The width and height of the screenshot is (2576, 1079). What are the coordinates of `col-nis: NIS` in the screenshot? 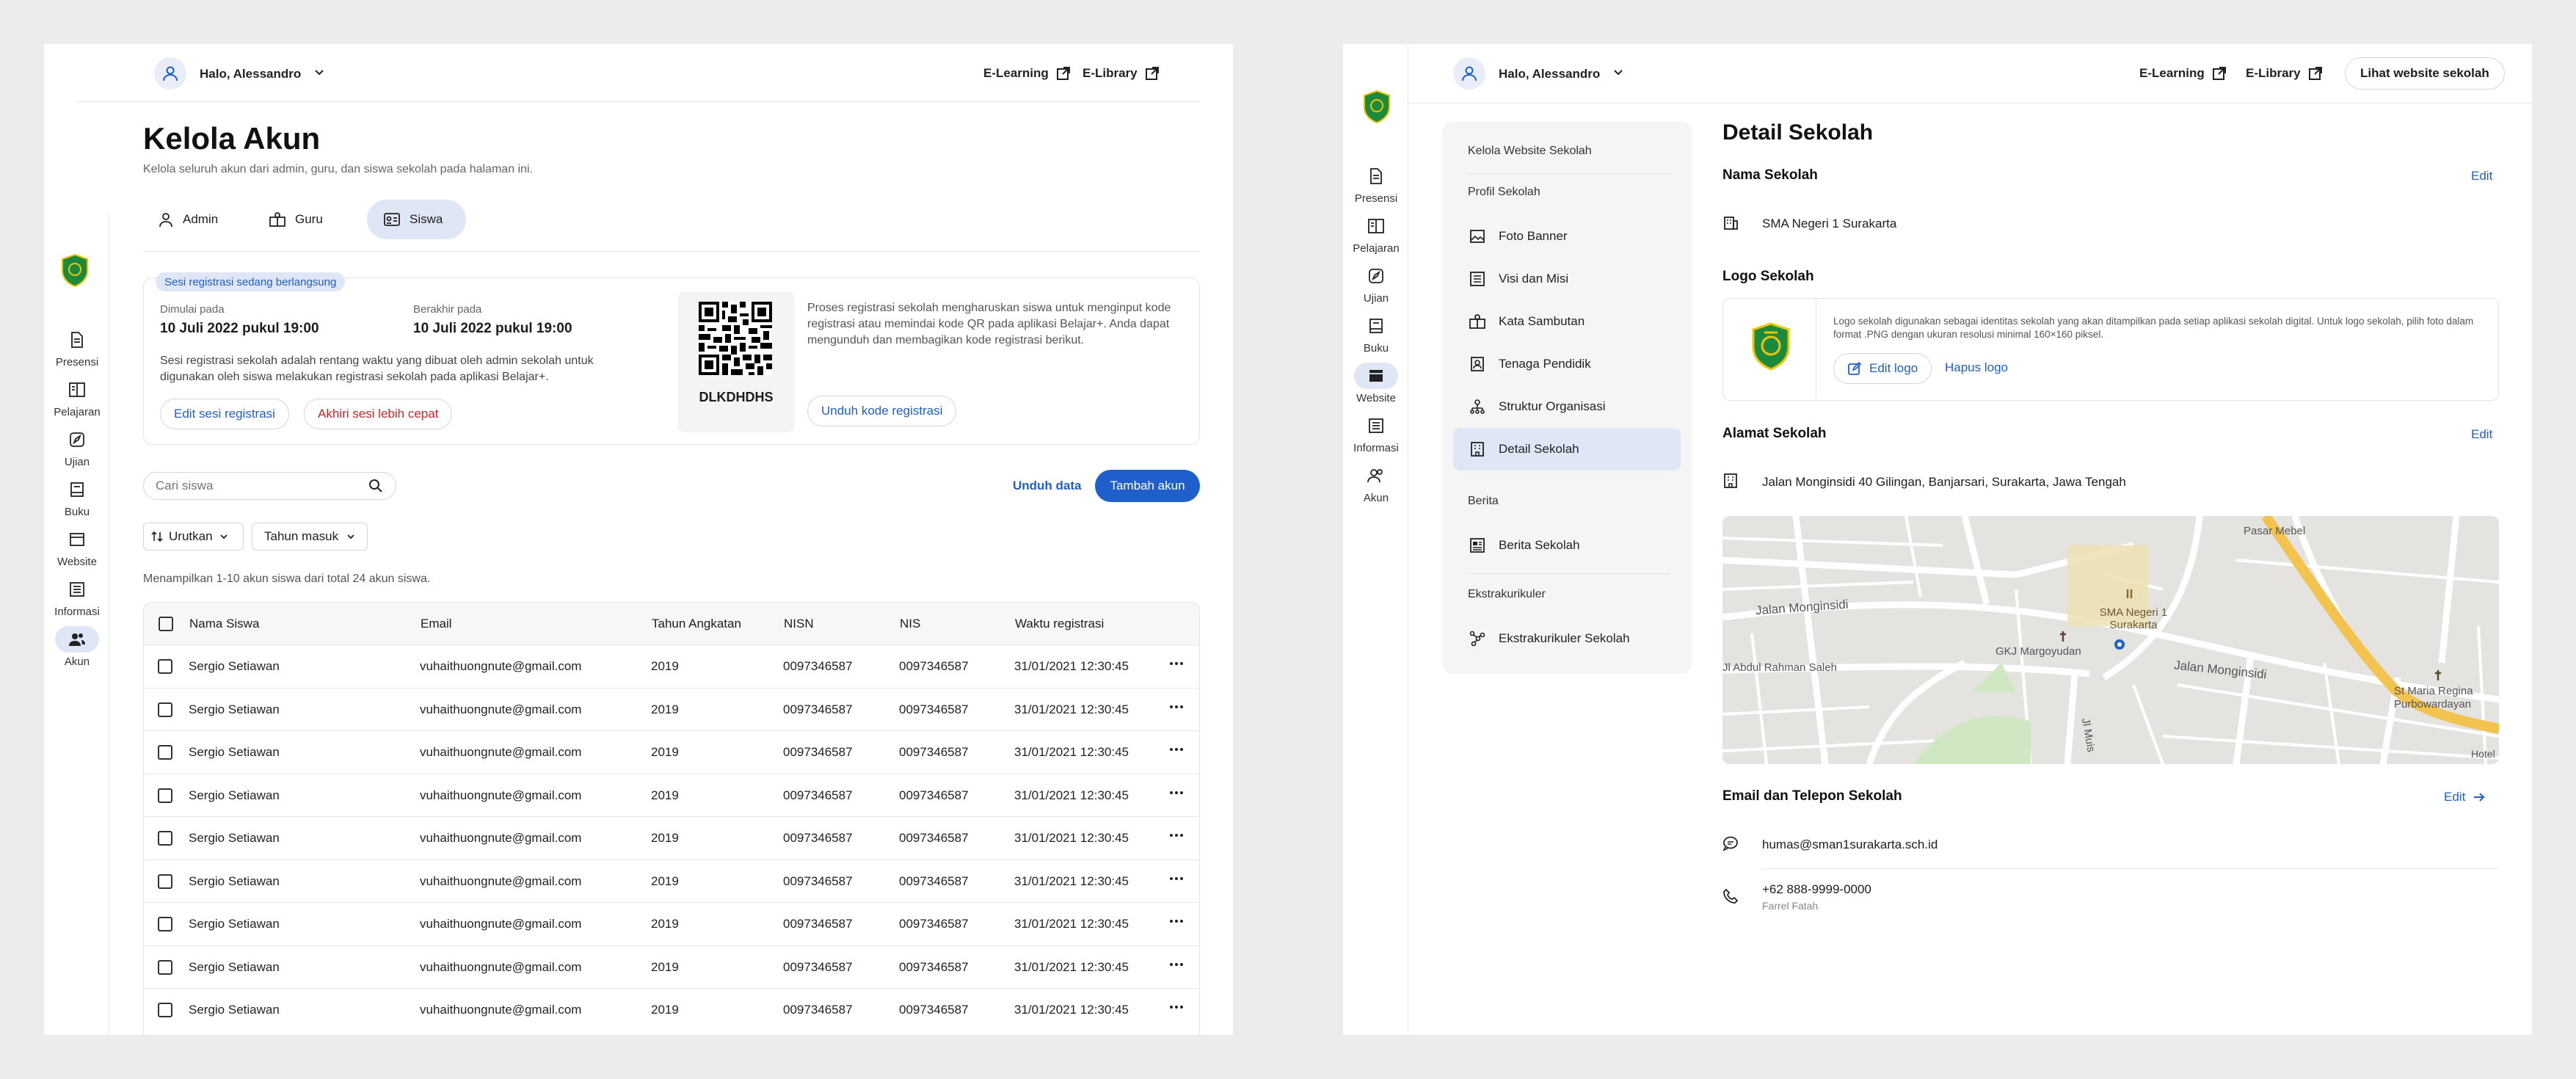 It's located at (910, 624).